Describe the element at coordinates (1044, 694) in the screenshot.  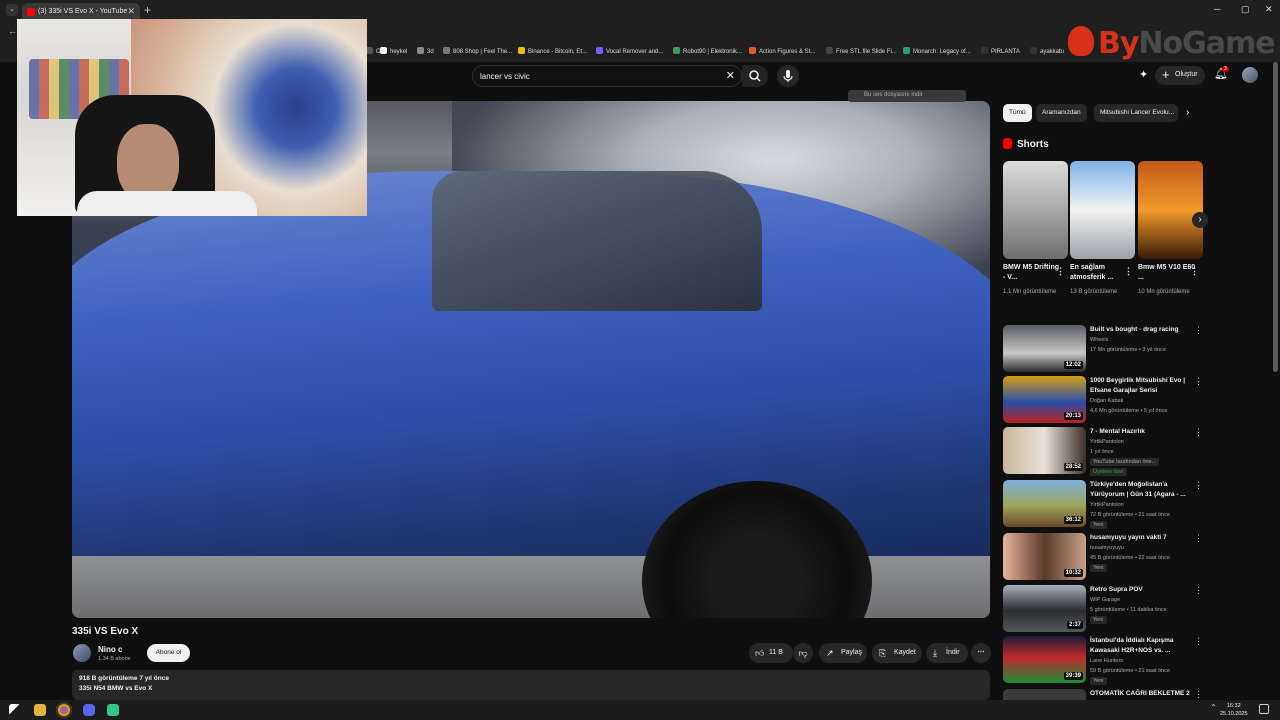
I see `video-thumbnail` at that location.